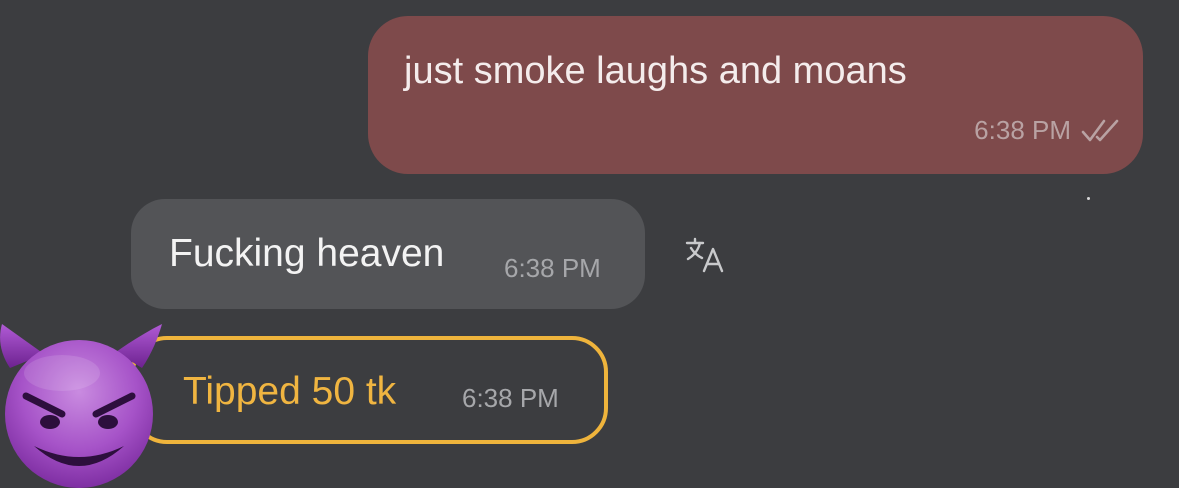  Describe the element at coordinates (1022, 130) in the screenshot. I see `outgoing-message-time: 6:38 PM` at that location.